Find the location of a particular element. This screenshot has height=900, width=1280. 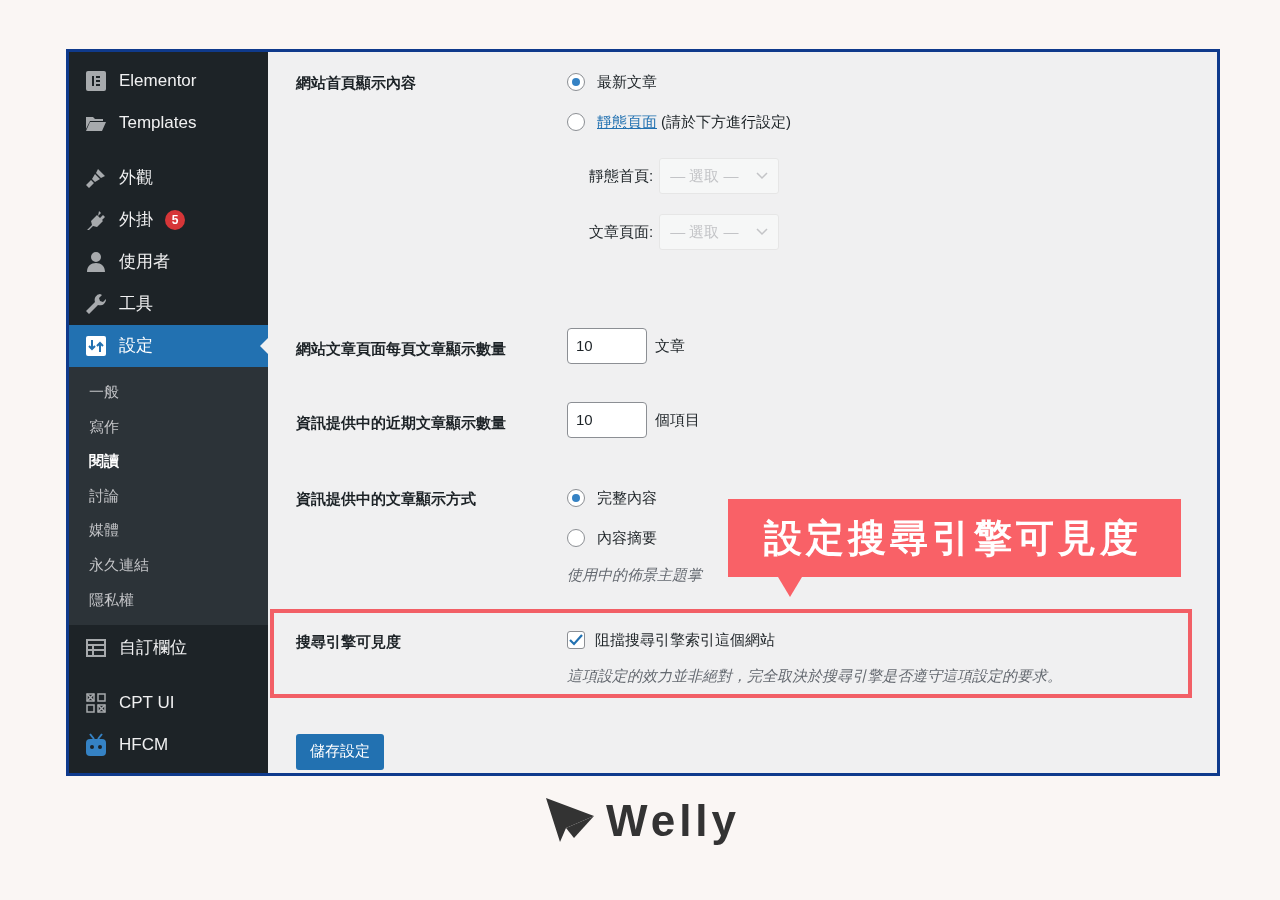

sidebar-item: 設定 is located at coordinates (168, 346).